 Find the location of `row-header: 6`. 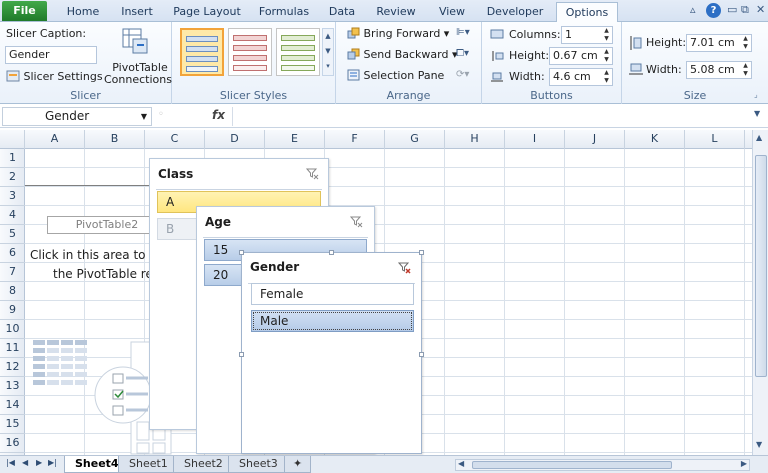

row-header: 6 is located at coordinates (12, 253).